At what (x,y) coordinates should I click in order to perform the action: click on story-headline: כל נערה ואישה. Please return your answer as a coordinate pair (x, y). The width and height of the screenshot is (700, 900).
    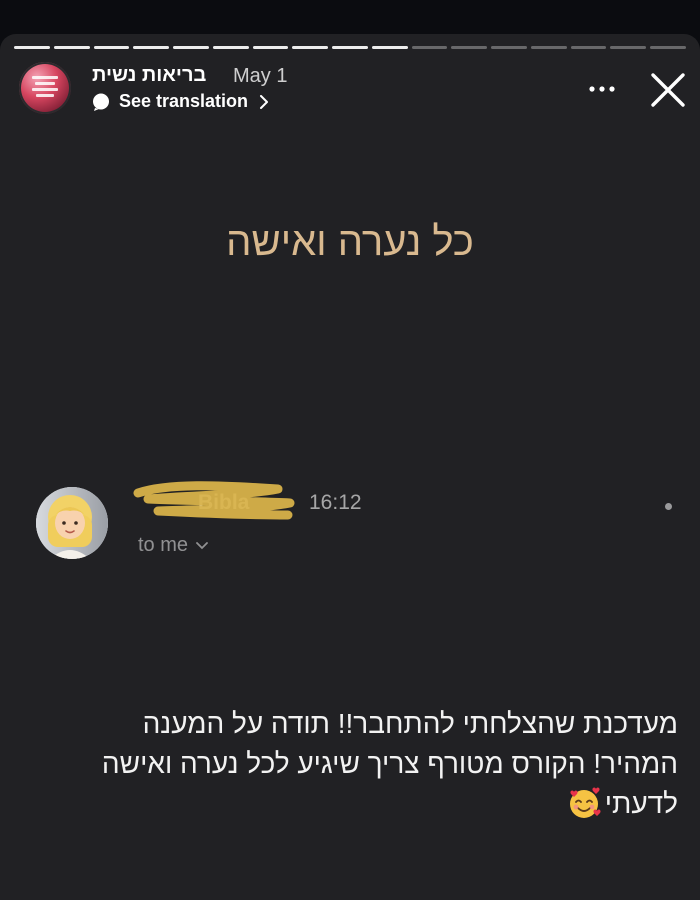
    Looking at the image, I should click on (350, 242).